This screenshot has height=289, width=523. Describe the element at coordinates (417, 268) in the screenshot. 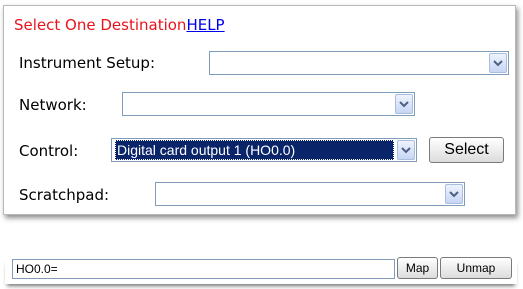

I see `map-button: Map` at that location.